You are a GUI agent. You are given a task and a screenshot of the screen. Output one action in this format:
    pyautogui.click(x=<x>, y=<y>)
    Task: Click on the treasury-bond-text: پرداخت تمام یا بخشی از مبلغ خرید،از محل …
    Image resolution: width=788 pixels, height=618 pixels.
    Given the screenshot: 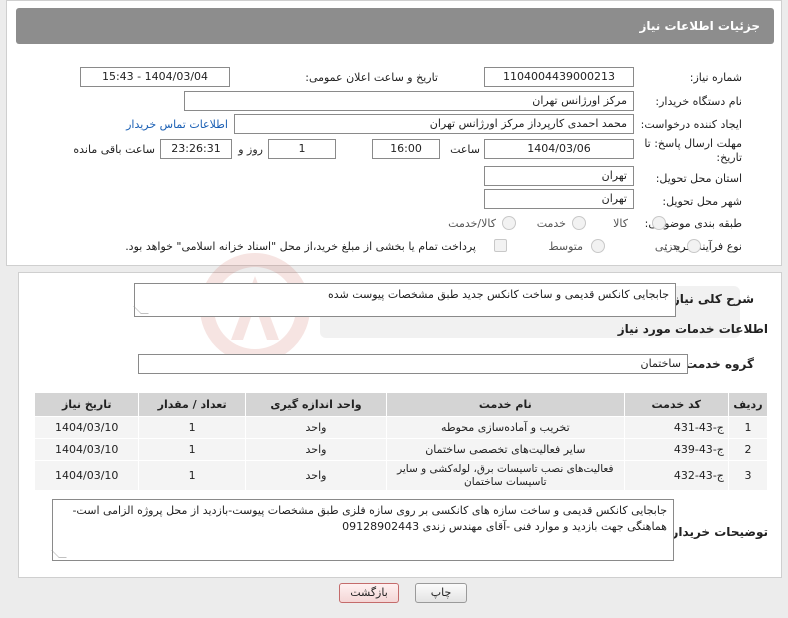 What is the action you would take?
    pyautogui.click(x=300, y=246)
    